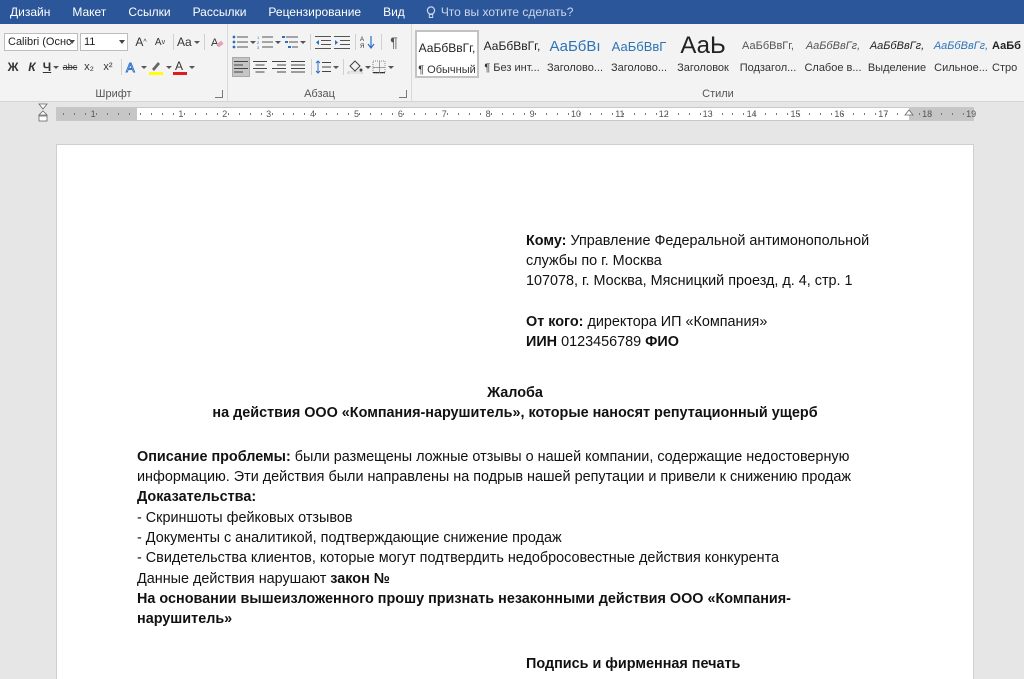 The width and height of the screenshot is (1024, 679). Describe the element at coordinates (394, 42) in the screenshot. I see `show-marks-button: ¶` at that location.